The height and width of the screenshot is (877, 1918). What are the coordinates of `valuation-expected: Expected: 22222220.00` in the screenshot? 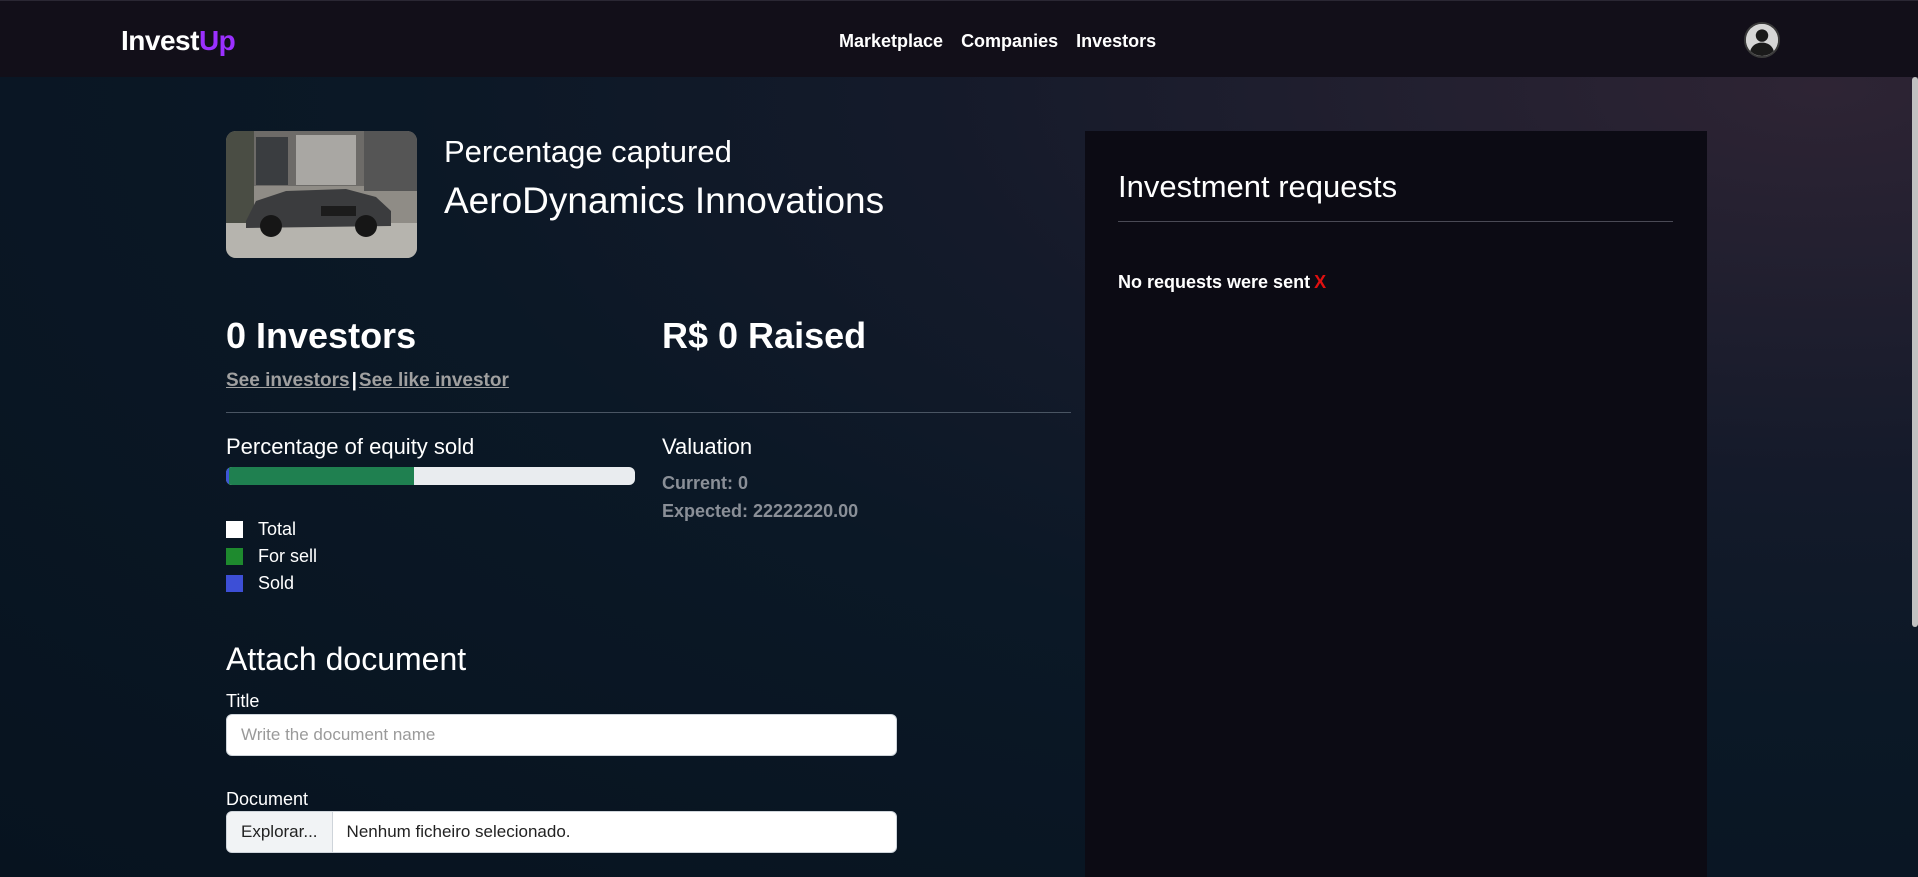 It's located at (760, 511).